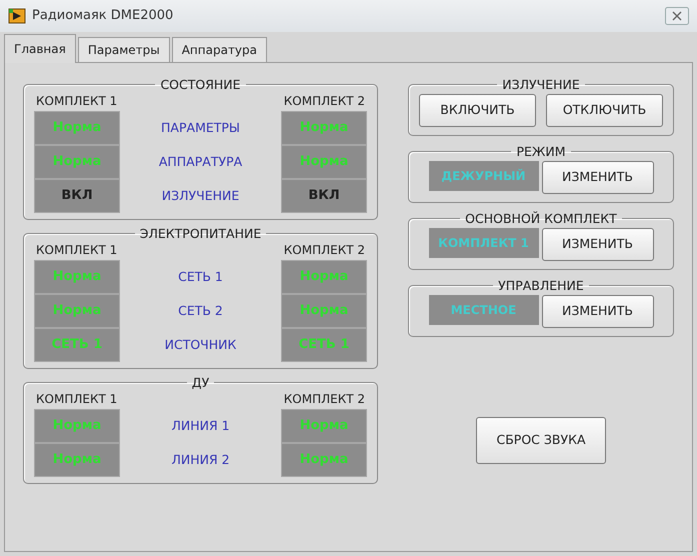 The height and width of the screenshot is (556, 697). I want to click on group-title: ДУ, so click(200, 382).